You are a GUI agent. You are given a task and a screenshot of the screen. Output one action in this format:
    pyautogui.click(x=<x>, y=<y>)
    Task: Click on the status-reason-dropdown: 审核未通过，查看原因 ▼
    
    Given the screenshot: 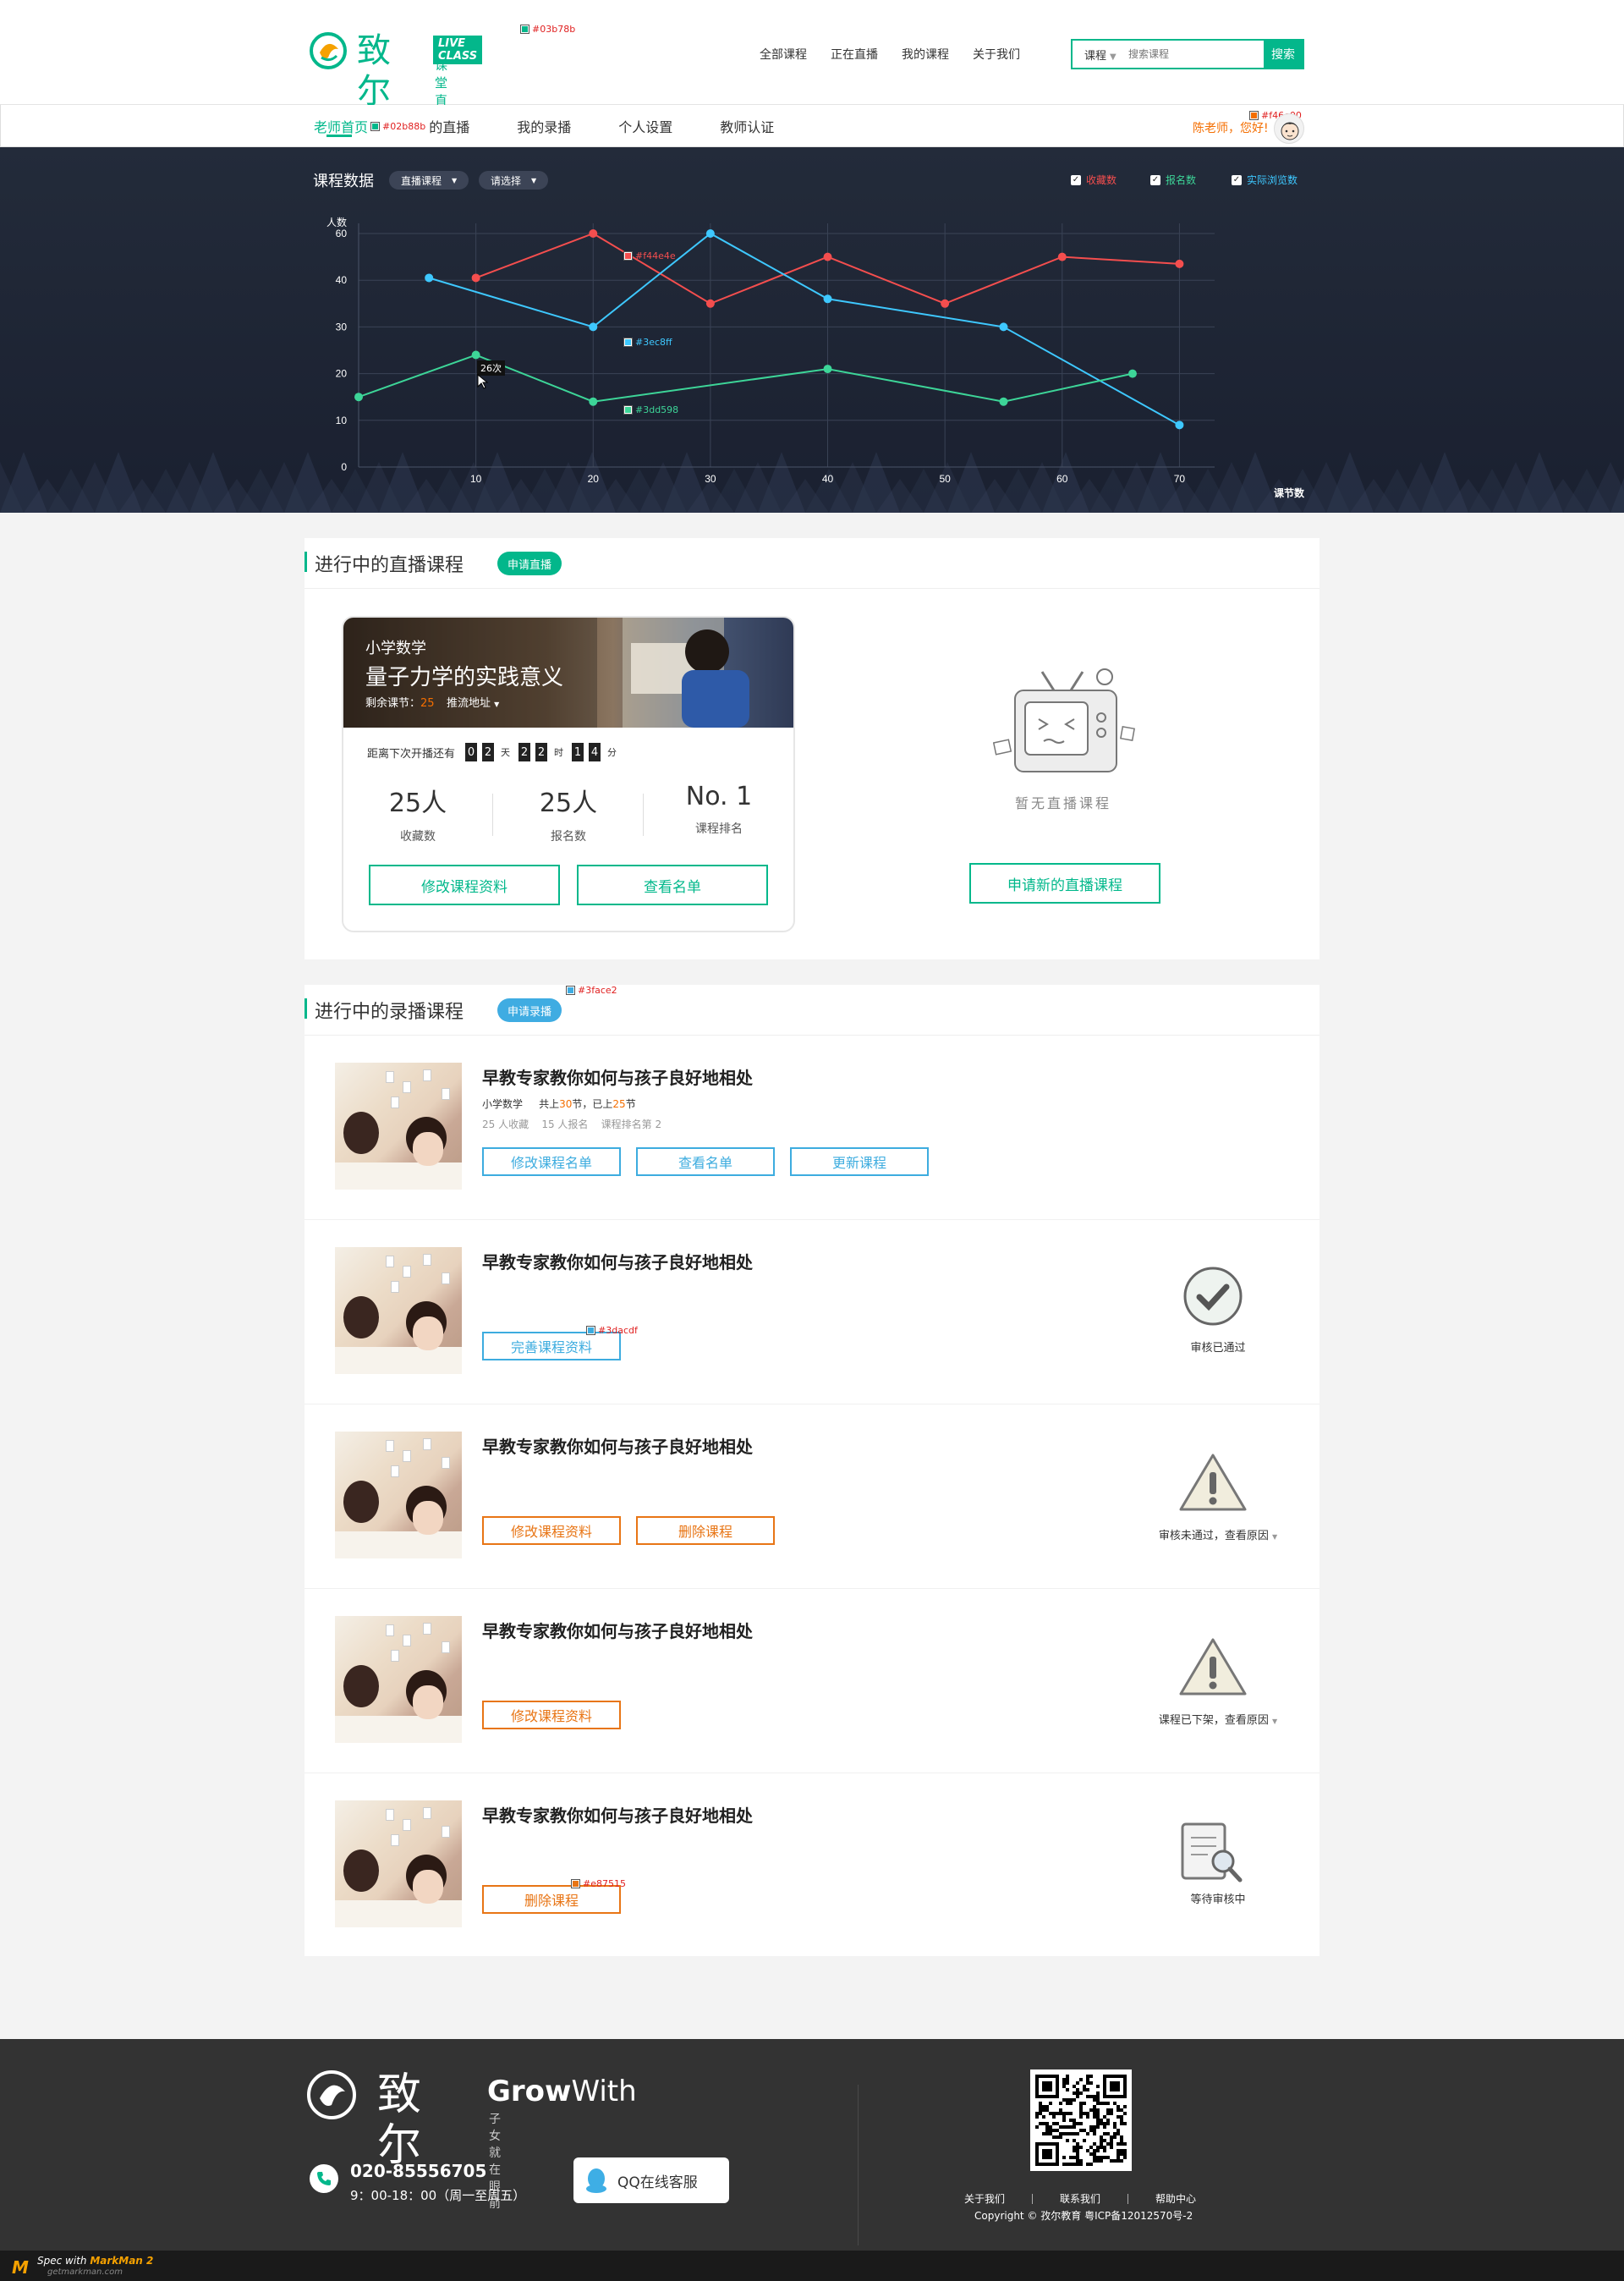 What is the action you would take?
    pyautogui.click(x=1218, y=1534)
    